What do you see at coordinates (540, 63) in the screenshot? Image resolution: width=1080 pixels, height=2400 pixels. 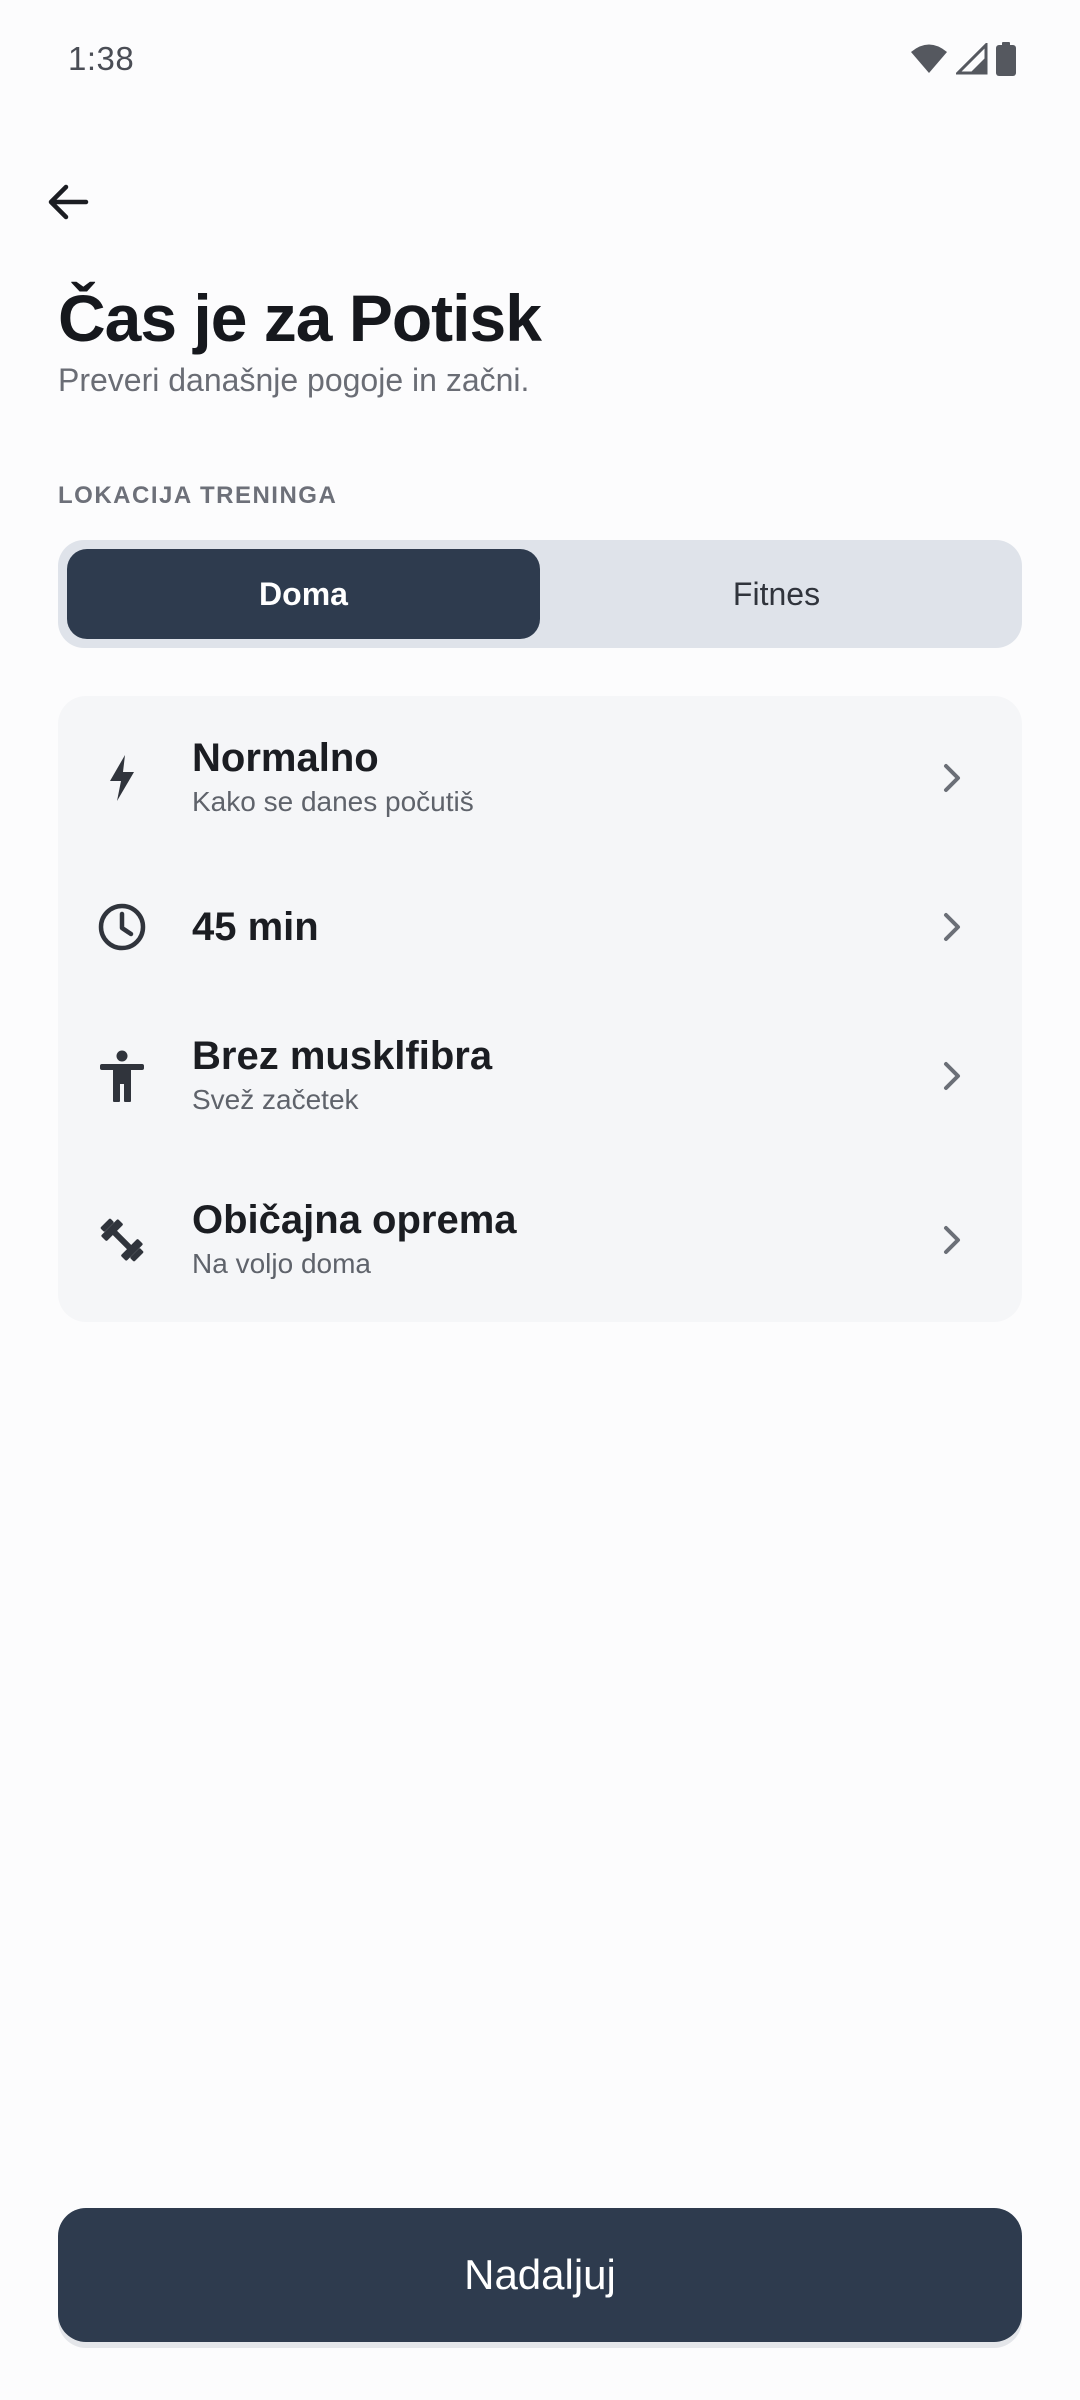 I see `status-bar: 1:38` at bounding box center [540, 63].